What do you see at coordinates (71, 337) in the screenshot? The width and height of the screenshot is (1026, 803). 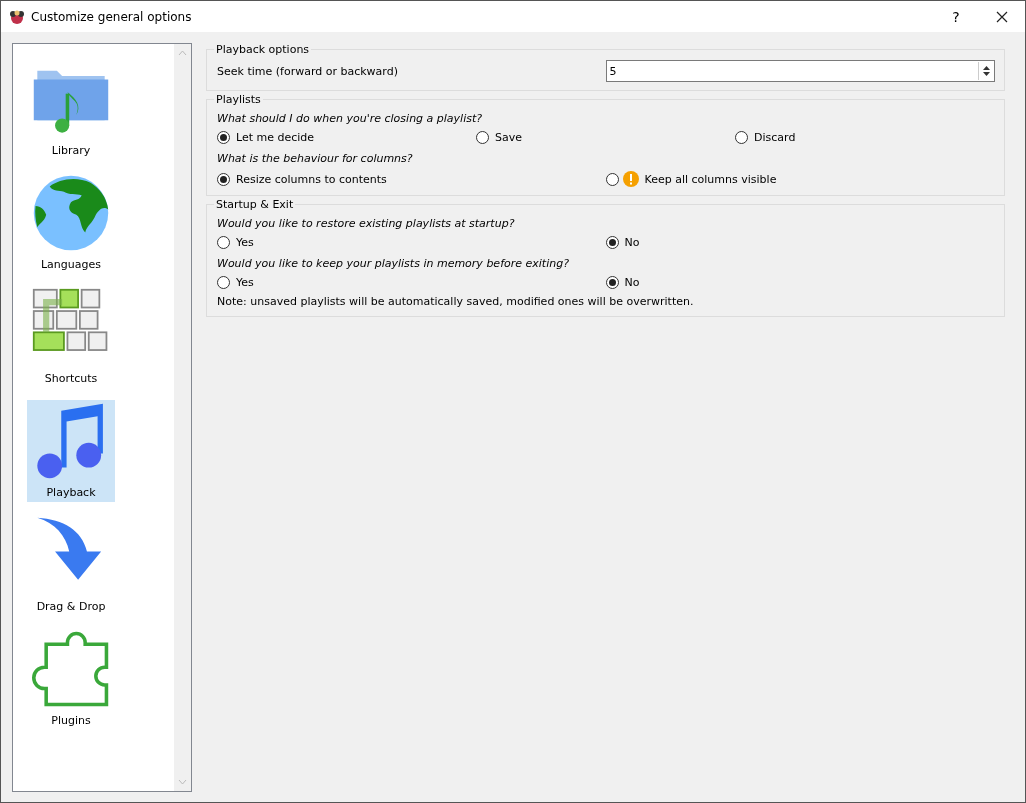 I see `sidebar-item: Shortcuts` at bounding box center [71, 337].